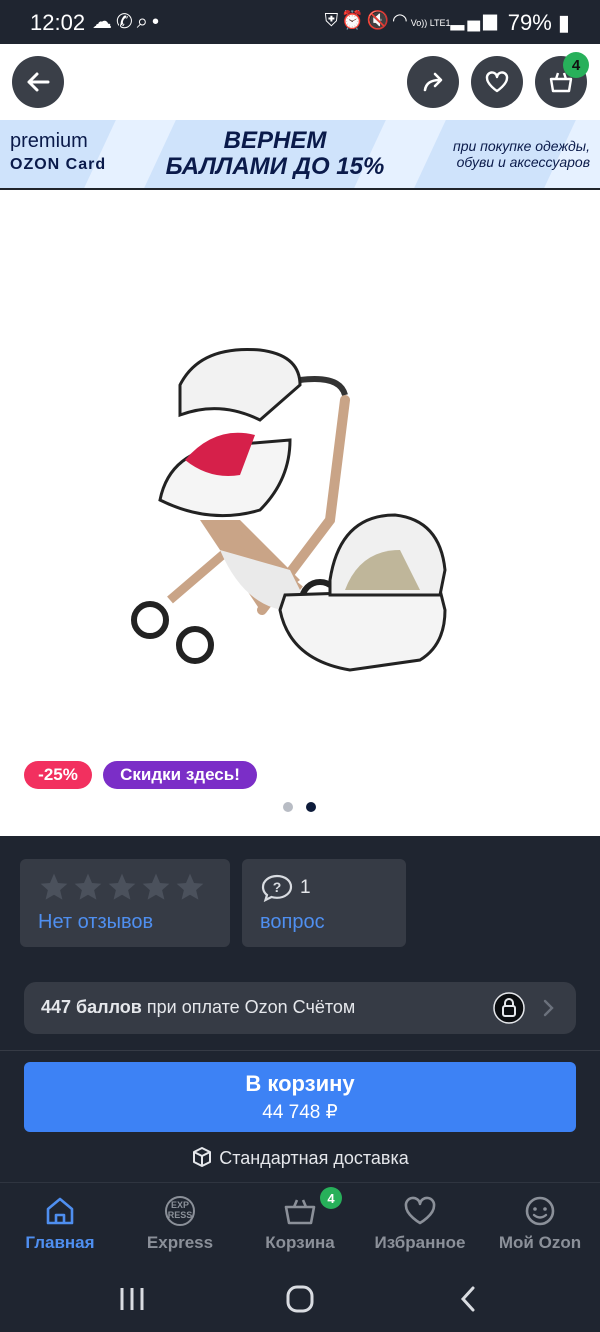 Image resolution: width=600 pixels, height=1332 pixels. Describe the element at coordinates (91, 1007) in the screenshot. I see `points-amount: 447 баллов` at that location.